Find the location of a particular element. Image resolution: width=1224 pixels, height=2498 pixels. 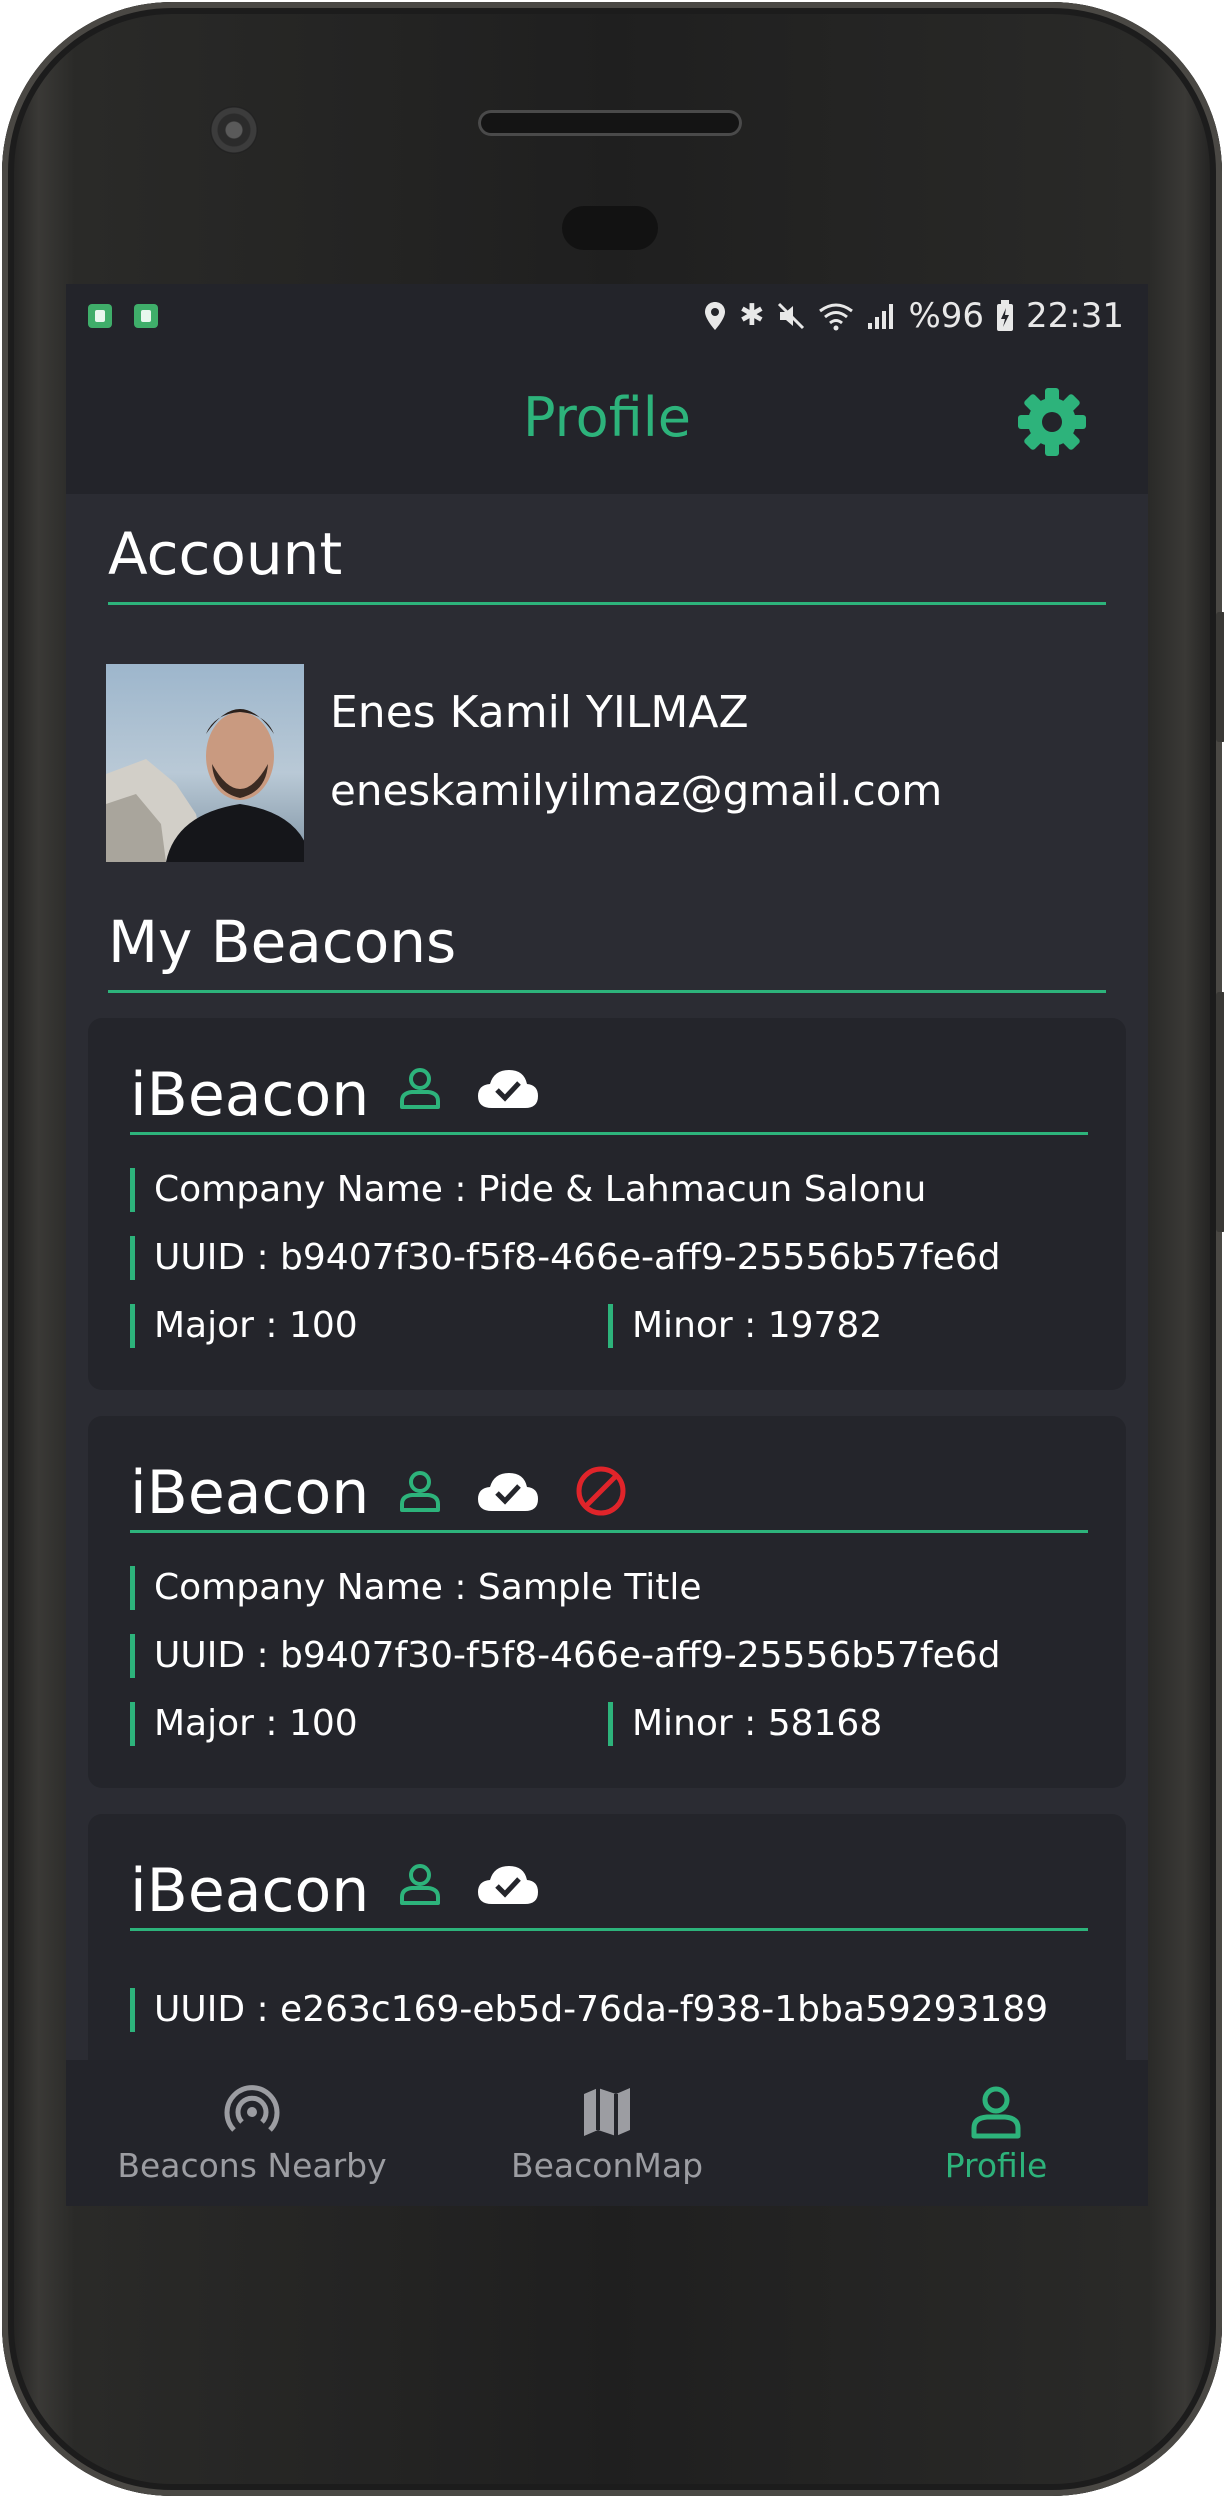

app-bar: Profile is located at coordinates (607, 421).